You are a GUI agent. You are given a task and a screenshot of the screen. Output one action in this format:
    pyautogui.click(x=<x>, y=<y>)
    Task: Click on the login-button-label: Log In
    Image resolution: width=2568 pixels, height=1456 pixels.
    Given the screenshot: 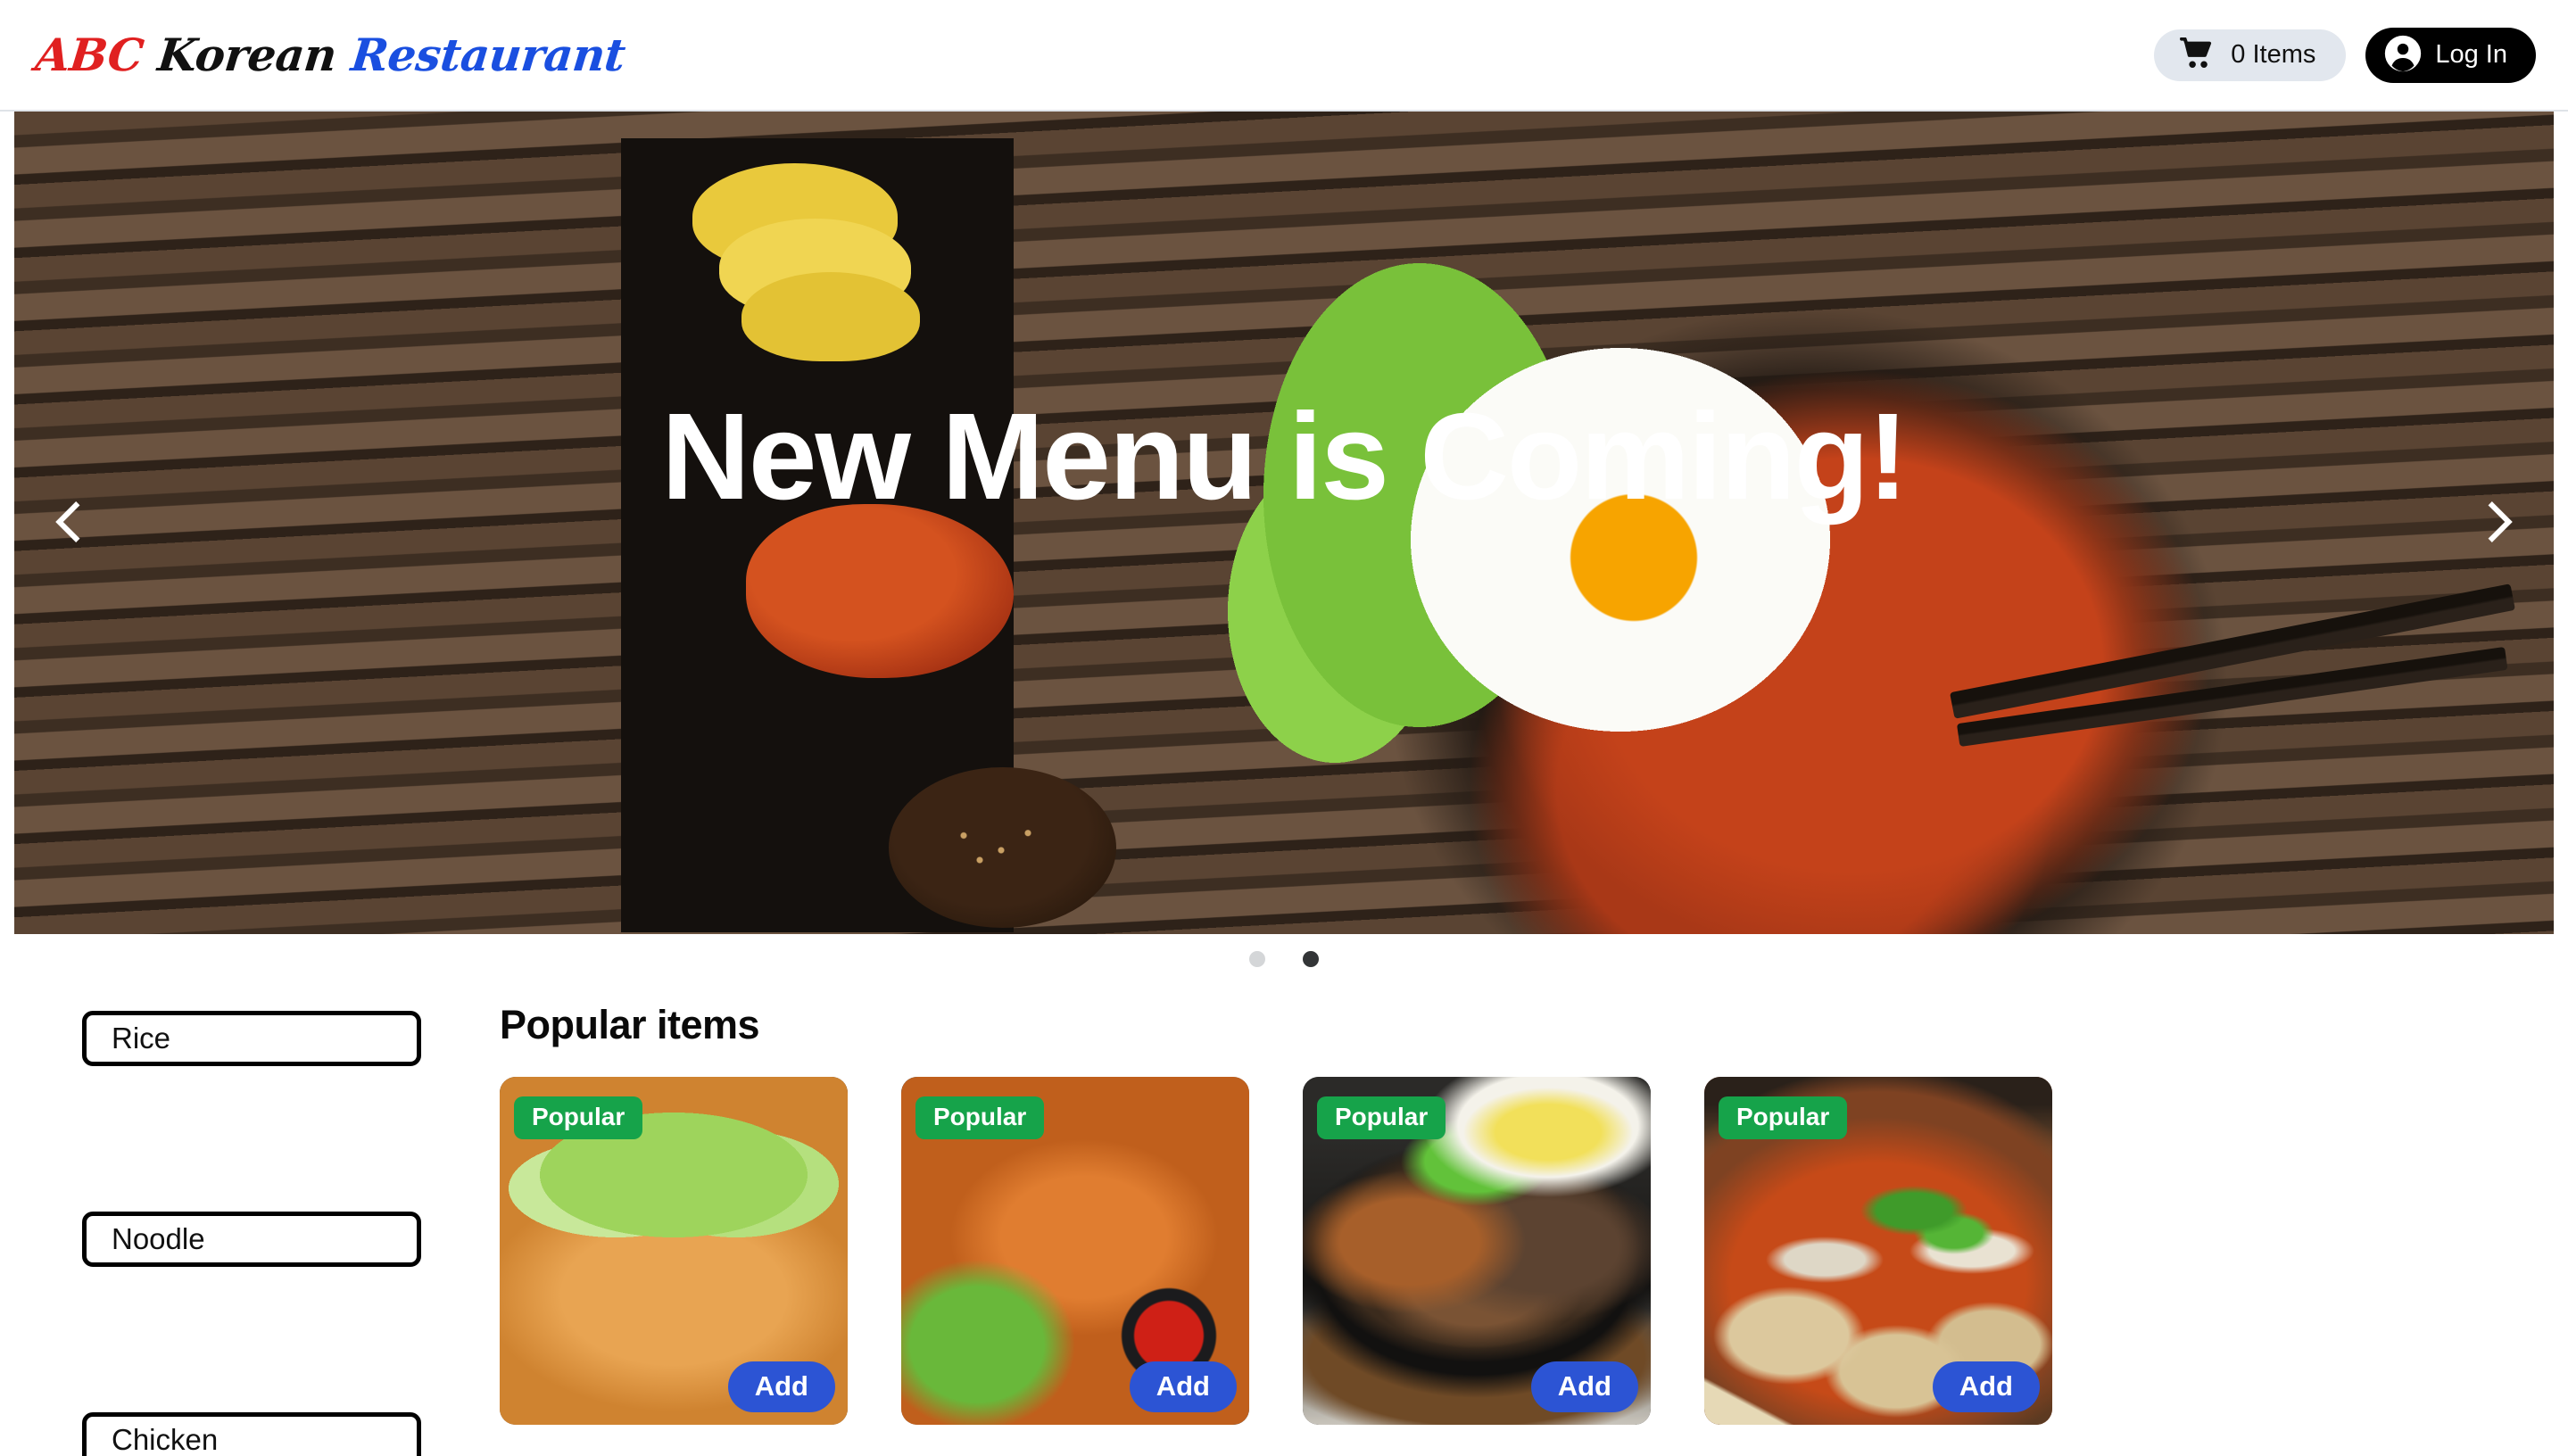 What is the action you would take?
    pyautogui.click(x=2471, y=54)
    